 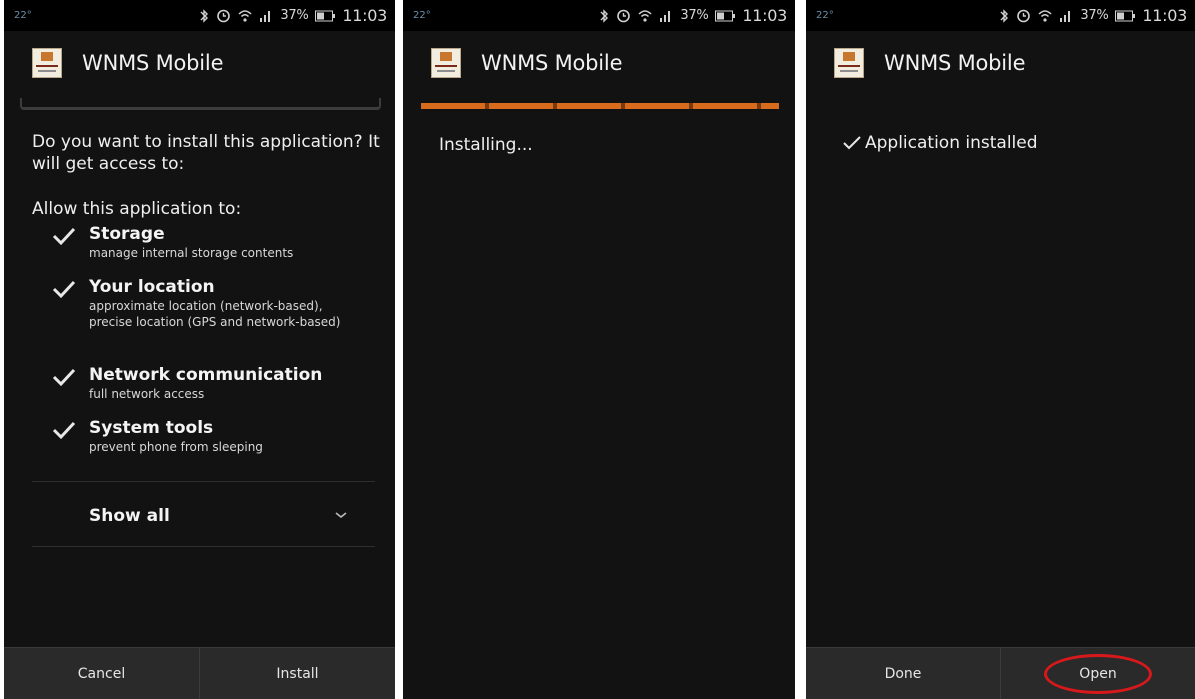 I want to click on open-button-label: Open, so click(x=1098, y=673).